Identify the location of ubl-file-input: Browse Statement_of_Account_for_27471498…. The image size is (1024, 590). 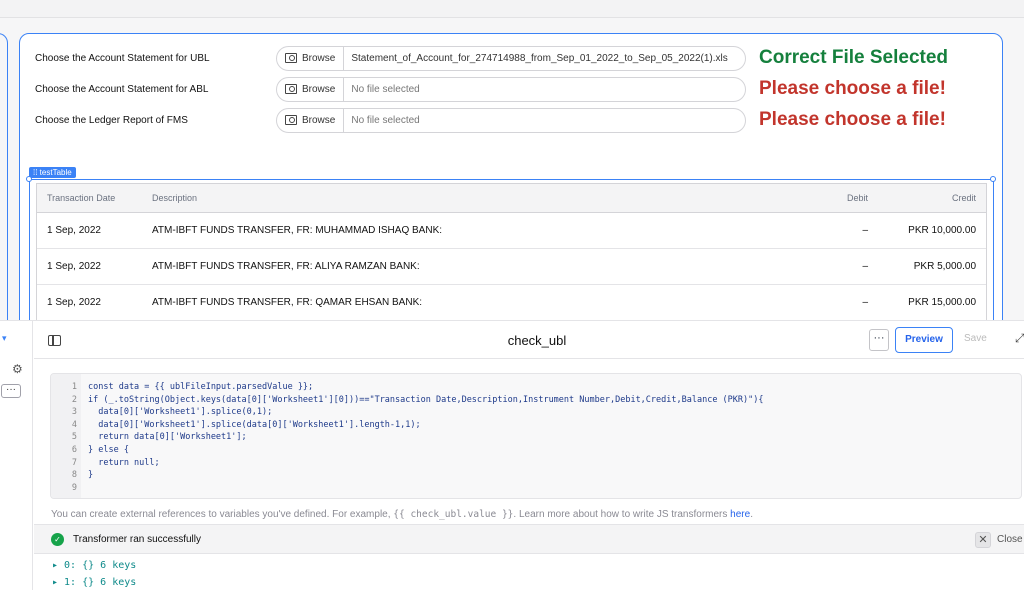
(511, 58).